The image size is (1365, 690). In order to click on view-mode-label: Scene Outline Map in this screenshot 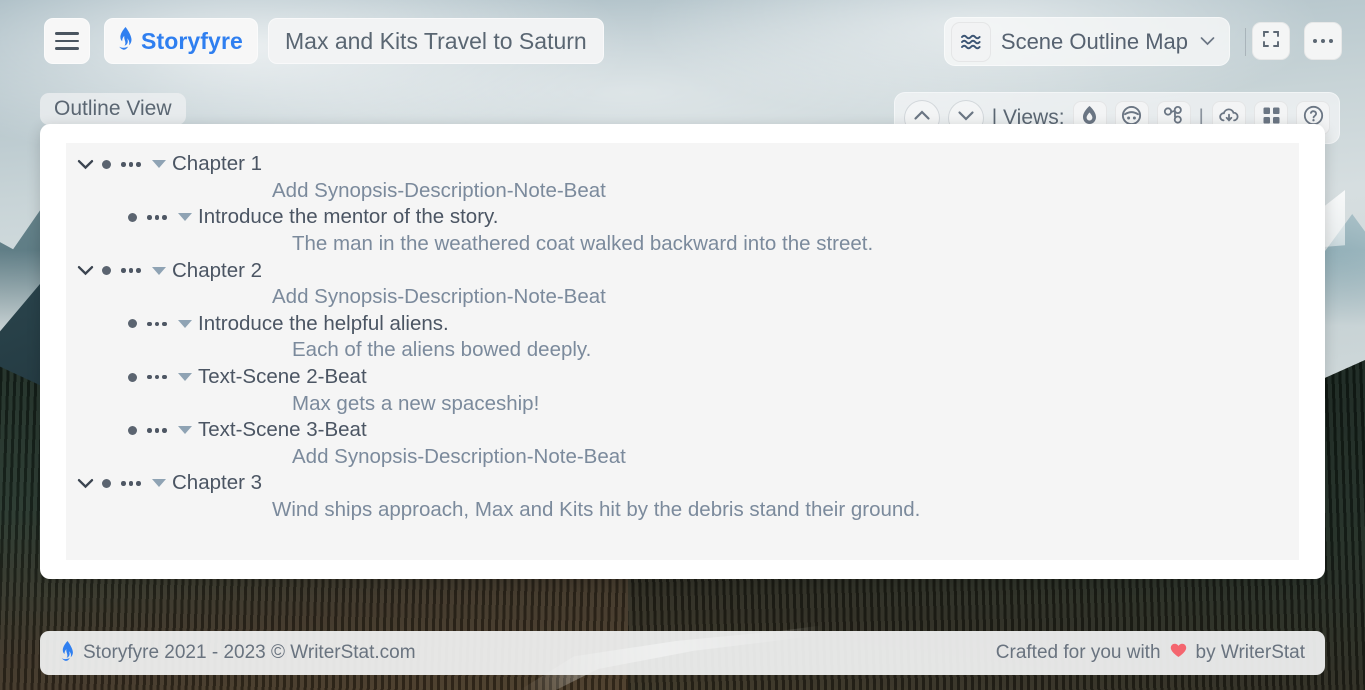, I will do `click(1094, 41)`.